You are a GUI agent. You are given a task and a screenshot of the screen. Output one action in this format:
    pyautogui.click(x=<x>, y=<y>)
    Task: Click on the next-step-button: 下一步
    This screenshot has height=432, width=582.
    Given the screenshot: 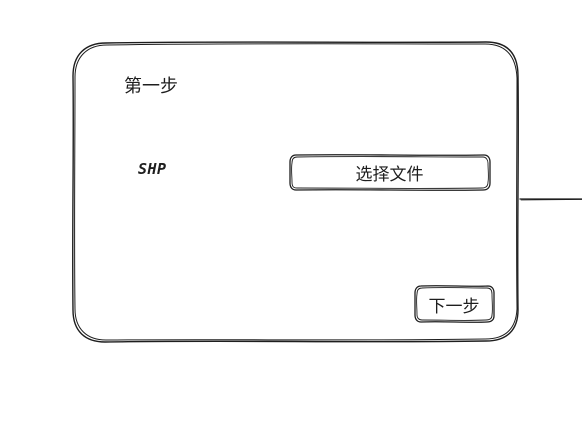 What is the action you would take?
    pyautogui.click(x=454, y=304)
    